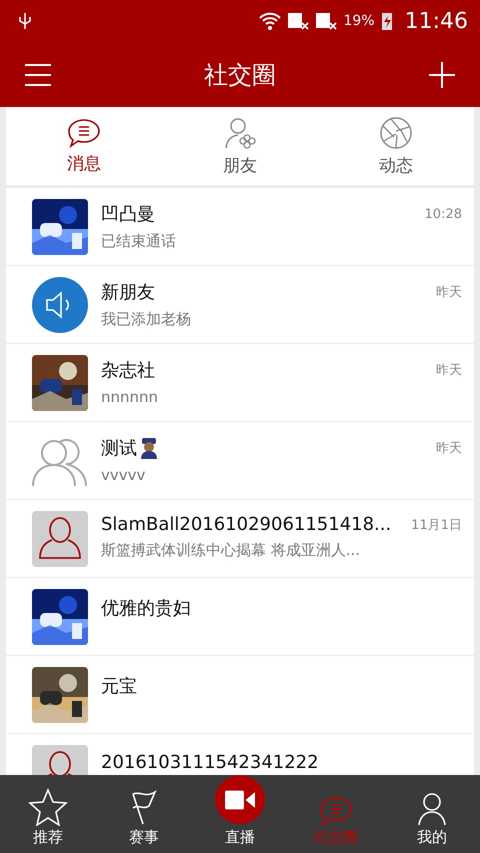  Describe the element at coordinates (240, 133) in the screenshot. I see `friends-icon` at that location.